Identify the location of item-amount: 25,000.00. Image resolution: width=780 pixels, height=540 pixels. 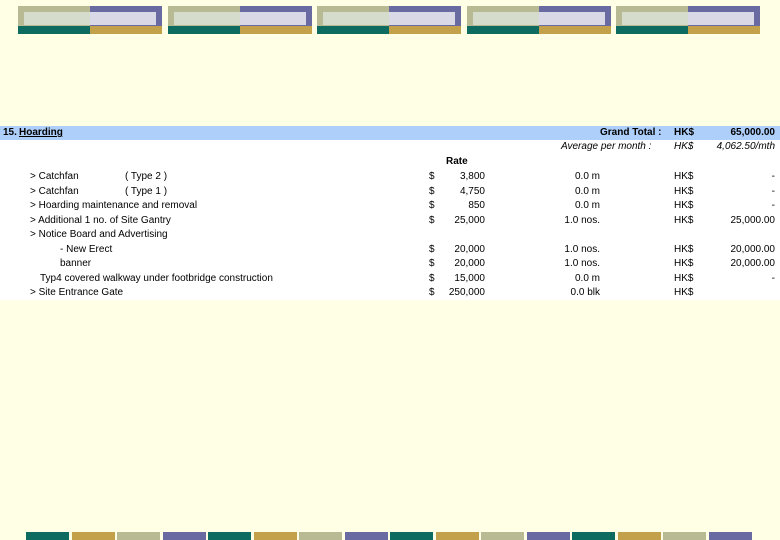
(753, 220).